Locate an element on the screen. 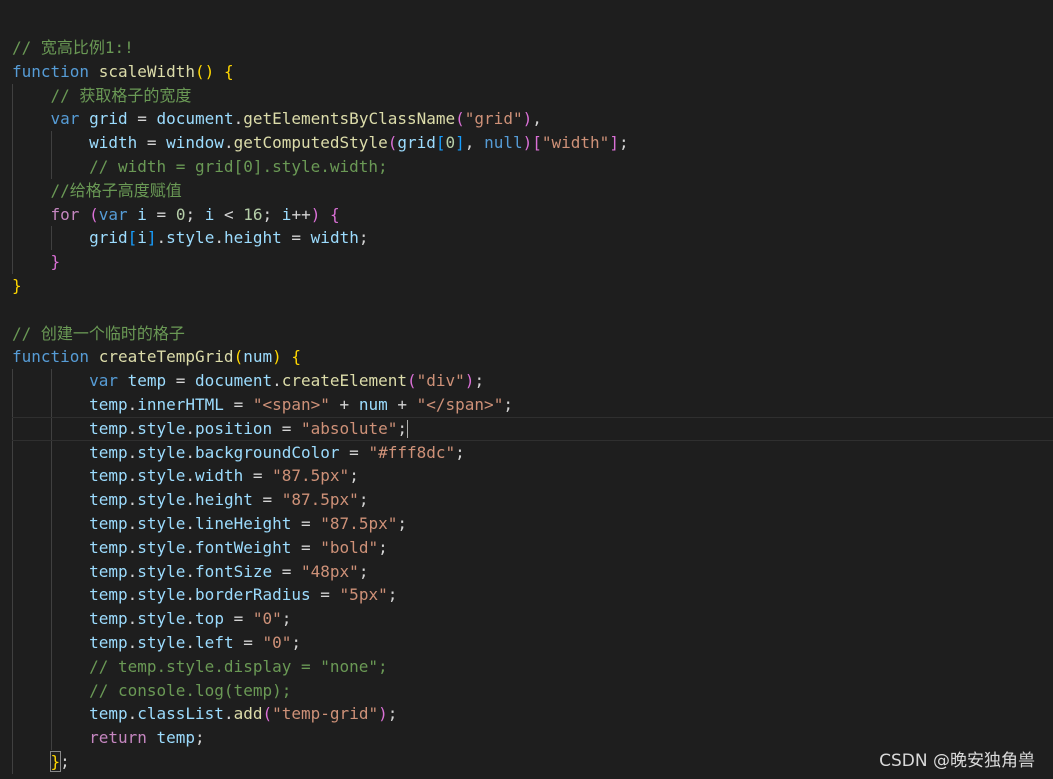 Image resolution: width=1053 pixels, height=779 pixels. code-line: temp.style.fontSize = "48px"; is located at coordinates (532, 571).